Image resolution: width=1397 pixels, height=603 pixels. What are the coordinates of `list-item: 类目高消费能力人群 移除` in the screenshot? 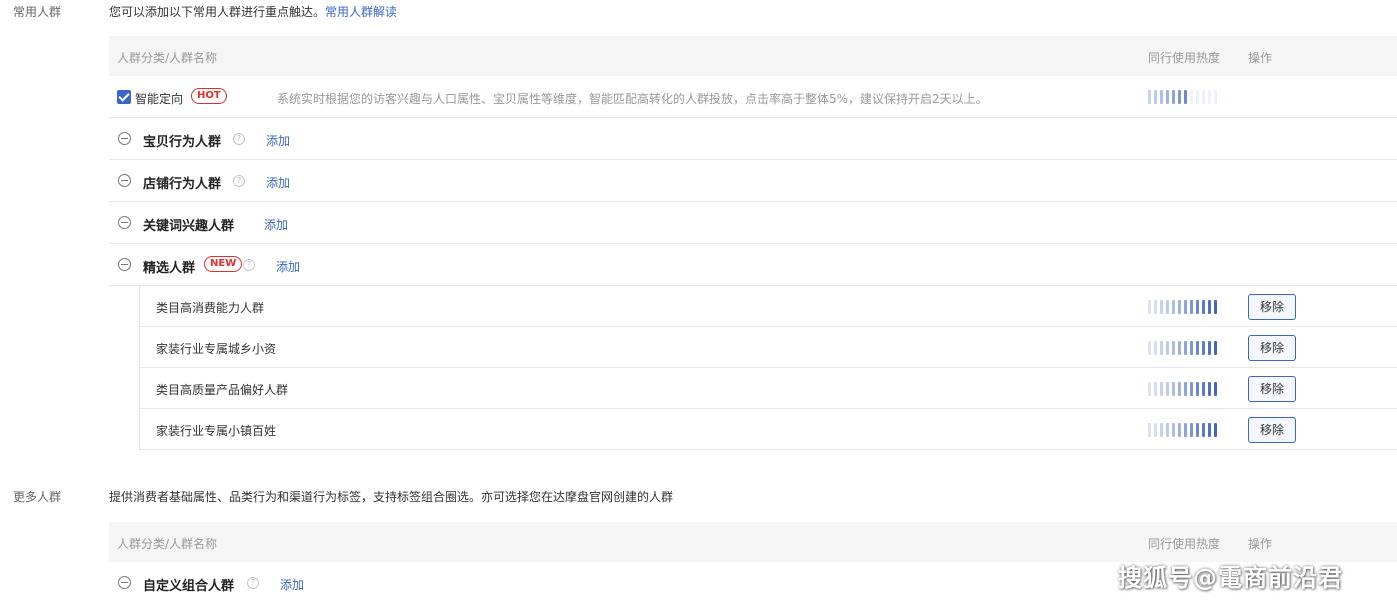 It's located at (768, 306).